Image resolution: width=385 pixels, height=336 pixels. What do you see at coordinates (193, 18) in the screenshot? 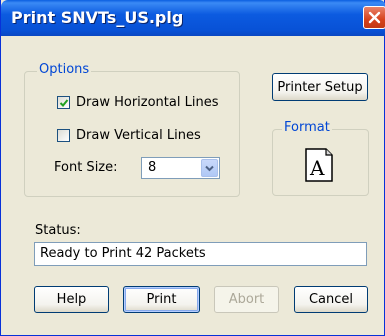
I see `title-bar: Print SNVTs_US.plg` at bounding box center [193, 18].